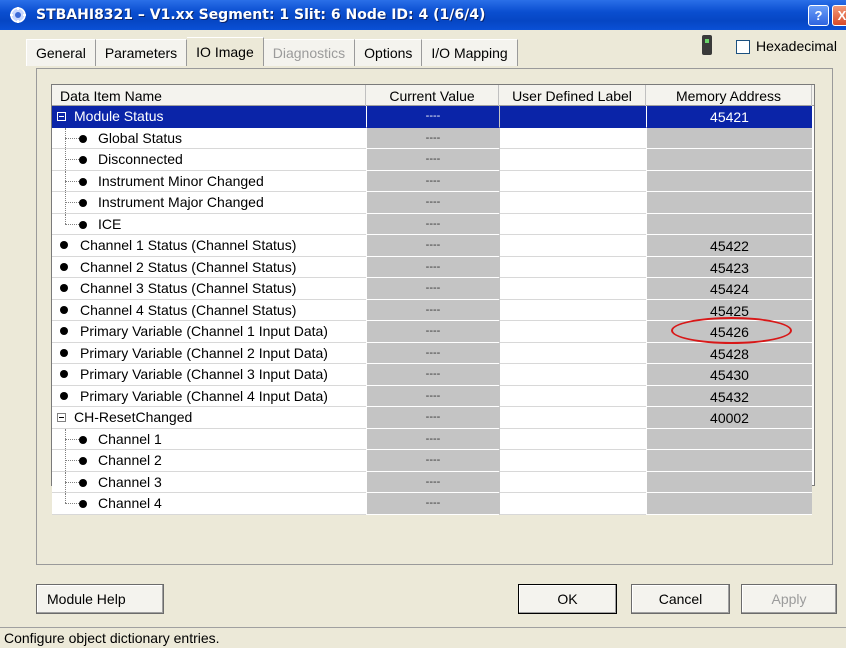 The height and width of the screenshot is (648, 846). I want to click on cell-data-item-name: Channel 3, so click(209, 482).